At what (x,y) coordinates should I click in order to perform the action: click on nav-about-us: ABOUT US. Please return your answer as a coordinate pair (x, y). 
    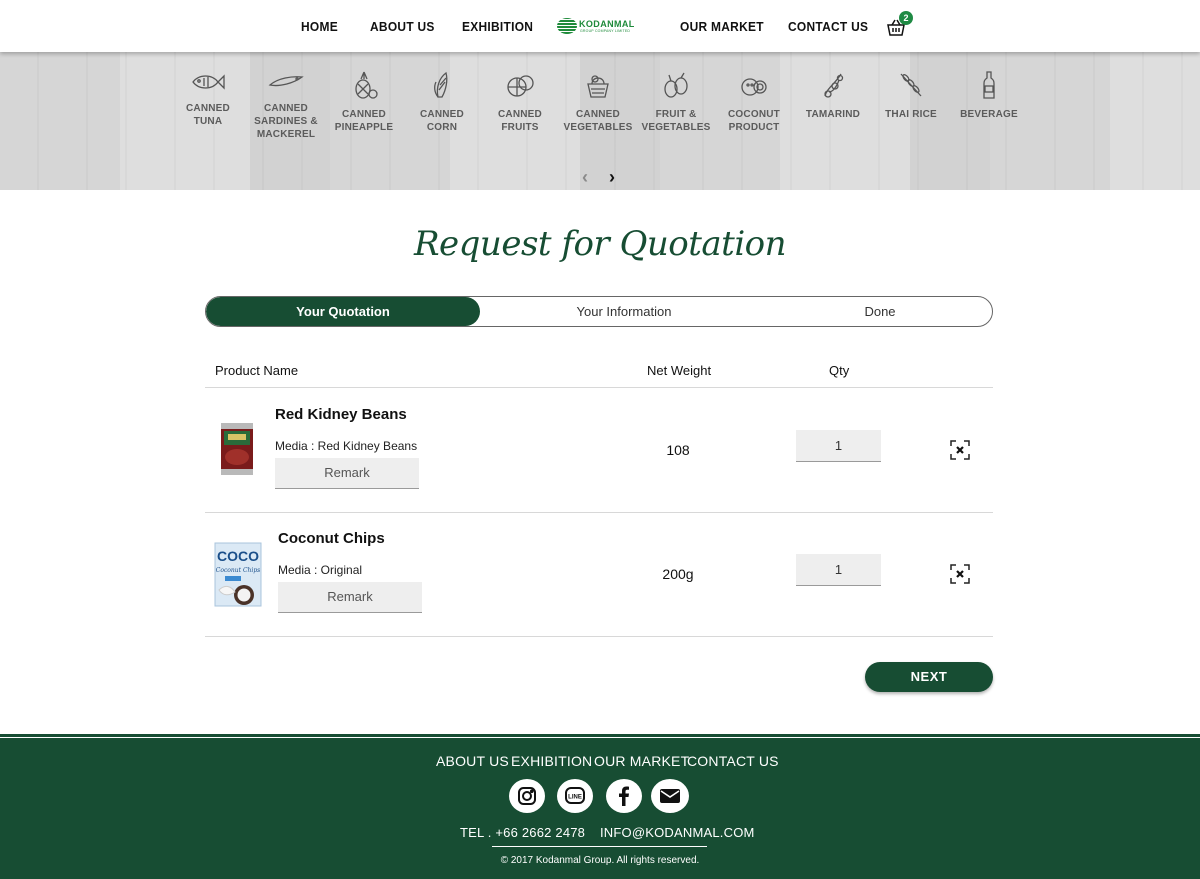
    Looking at the image, I should click on (402, 26).